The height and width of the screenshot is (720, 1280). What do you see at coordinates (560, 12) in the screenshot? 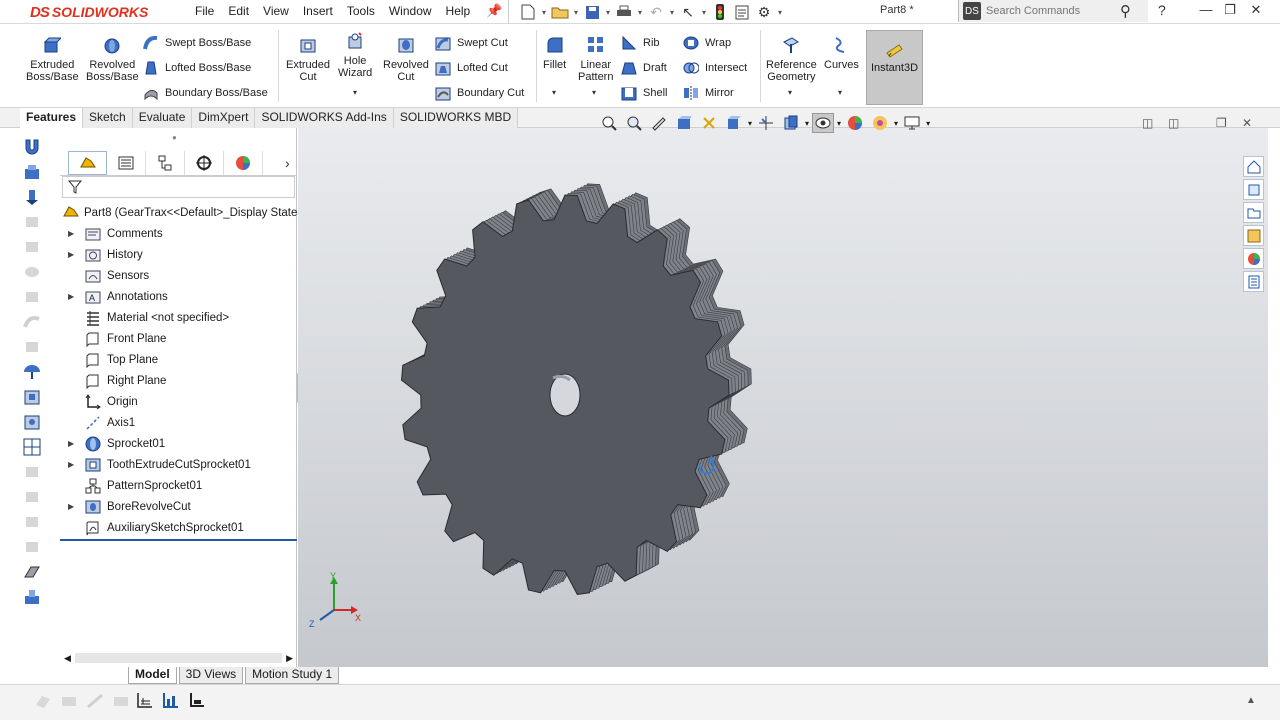
I see `open-folder-icon` at bounding box center [560, 12].